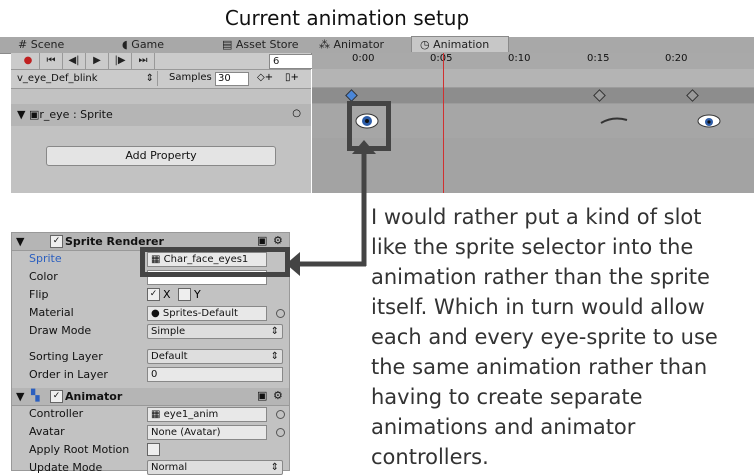 This screenshot has width=754, height=475. I want to click on annotation-line: the same animation rather than, so click(539, 367).